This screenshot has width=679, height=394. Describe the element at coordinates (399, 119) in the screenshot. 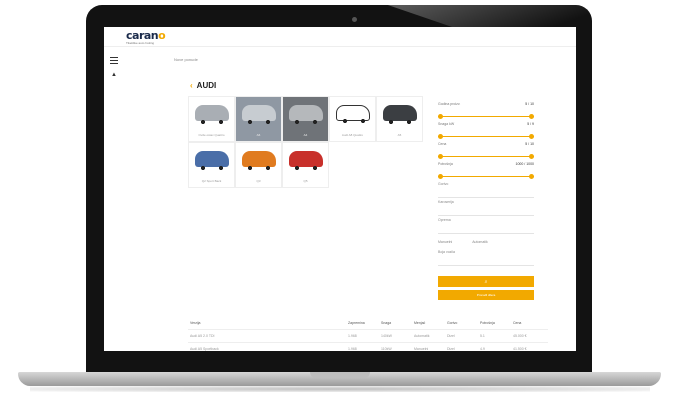

I see `model-tile: A5` at that location.